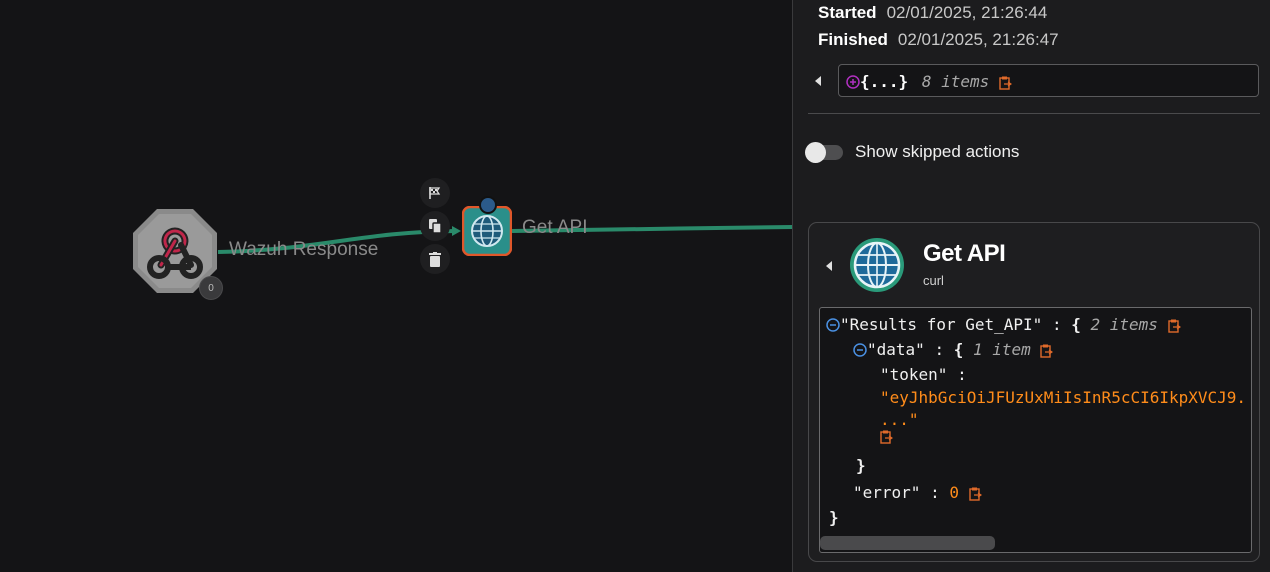 The width and height of the screenshot is (1270, 572). What do you see at coordinates (967, 12) in the screenshot?
I see `started-value: 02/01/2025, 21:26:44` at bounding box center [967, 12].